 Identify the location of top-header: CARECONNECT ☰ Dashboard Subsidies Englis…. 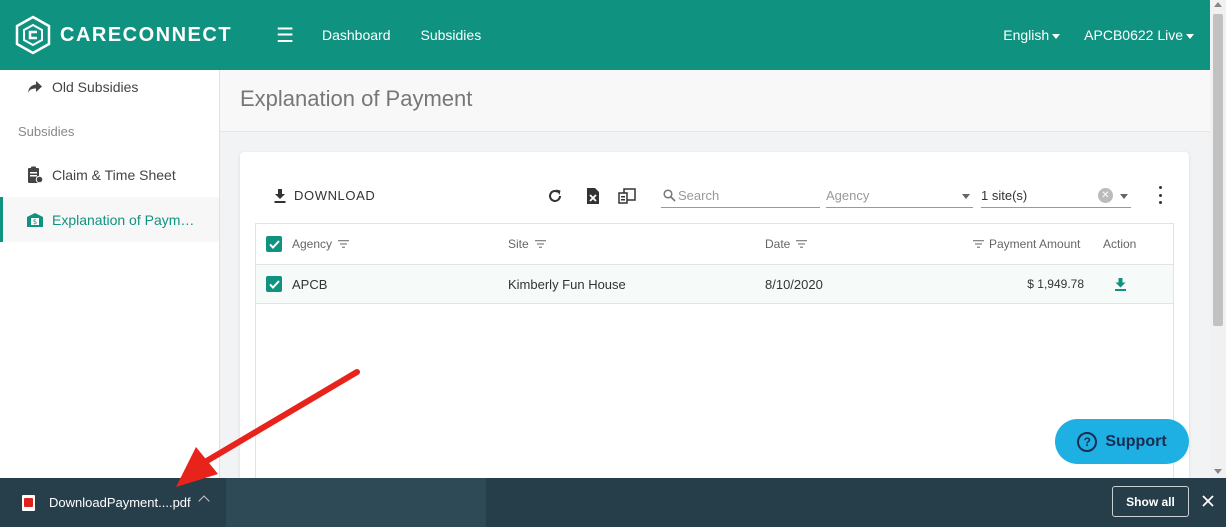
(605, 35).